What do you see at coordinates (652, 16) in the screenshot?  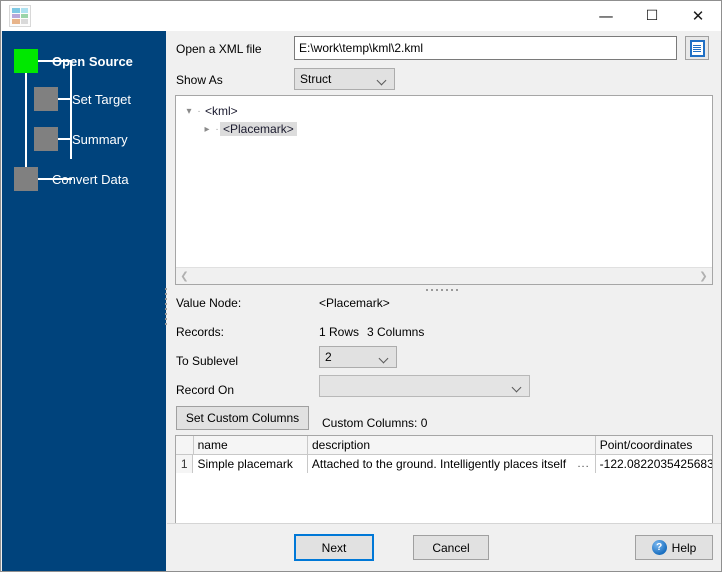 I see `maximize-button: ☐` at bounding box center [652, 16].